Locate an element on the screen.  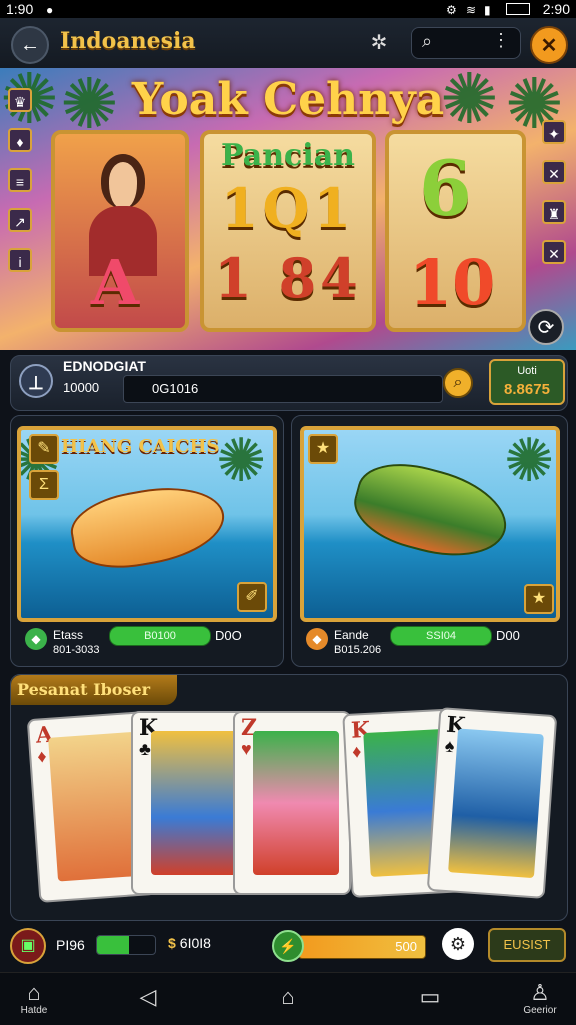
level-progress-fill is located at coordinates (113, 945).